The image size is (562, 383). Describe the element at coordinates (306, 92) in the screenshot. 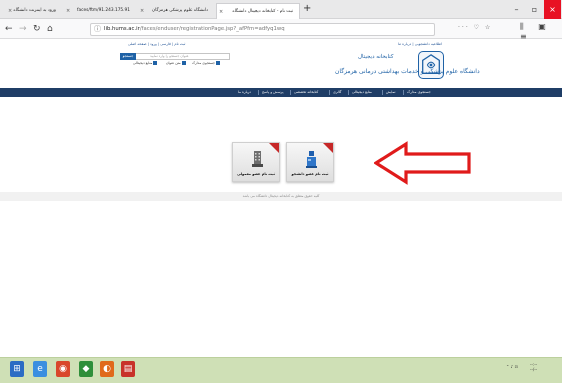

I see `nav-item-specialized-library: کتابخانه تخصصی` at that location.